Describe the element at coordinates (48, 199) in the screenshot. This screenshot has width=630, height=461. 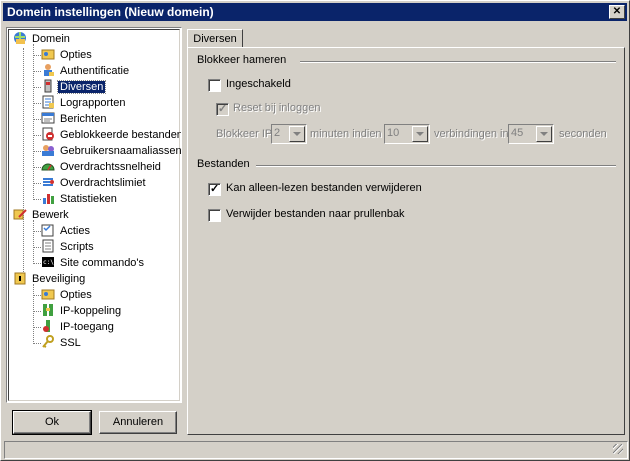
I see `stats-icon` at that location.